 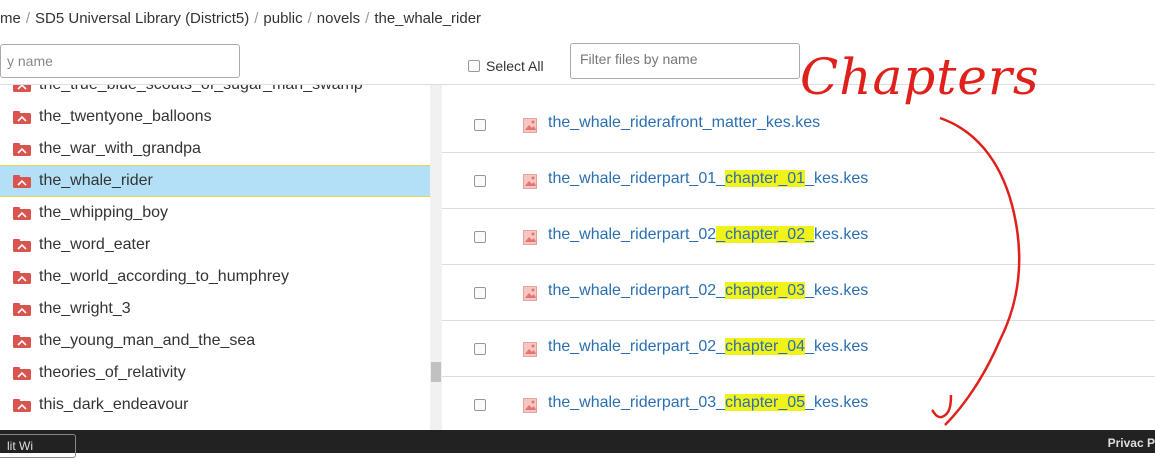 What do you see at coordinates (427, 18) in the screenshot?
I see `breadcrumb-item: the_whale_rider` at bounding box center [427, 18].